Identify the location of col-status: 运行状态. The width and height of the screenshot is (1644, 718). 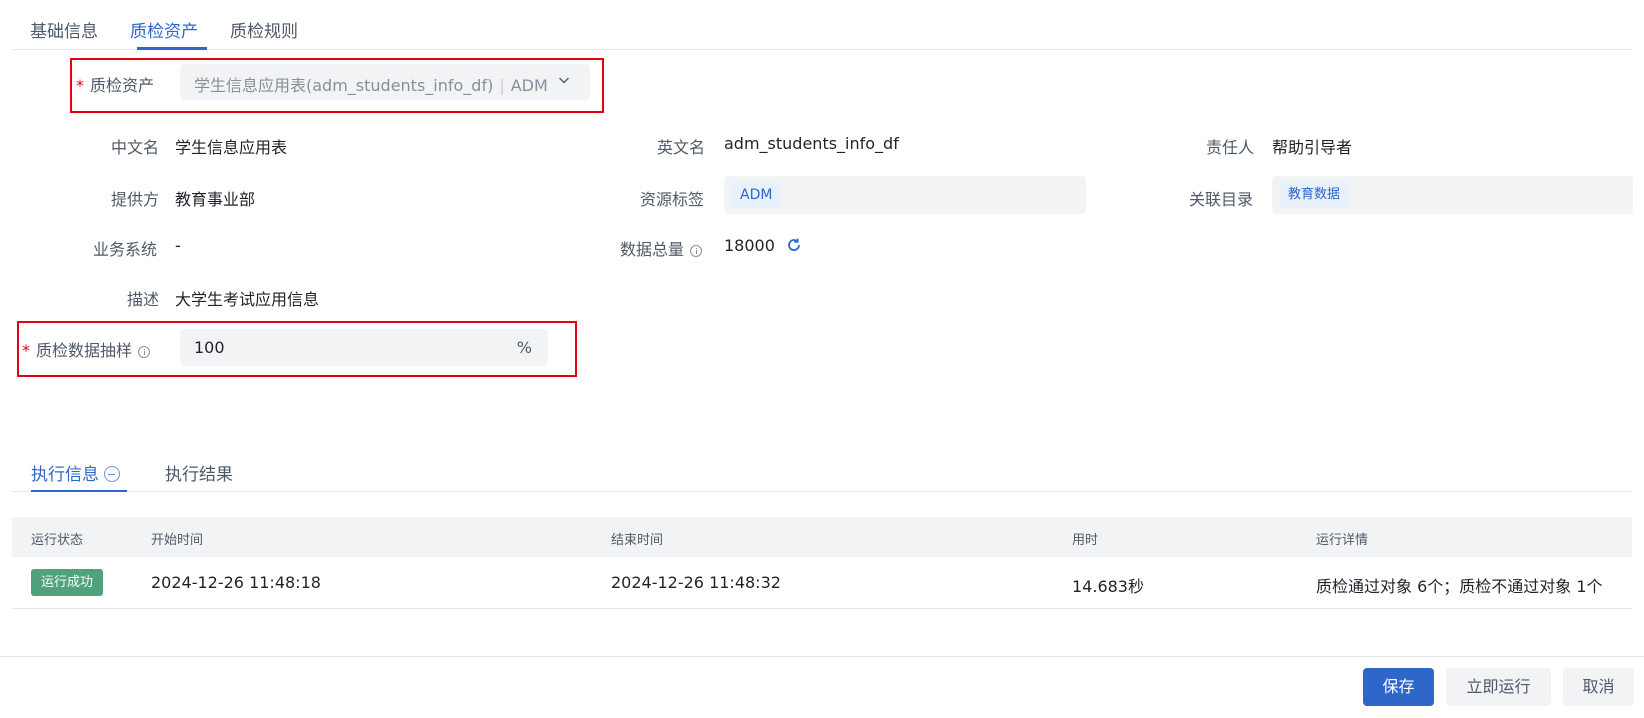
(57, 540).